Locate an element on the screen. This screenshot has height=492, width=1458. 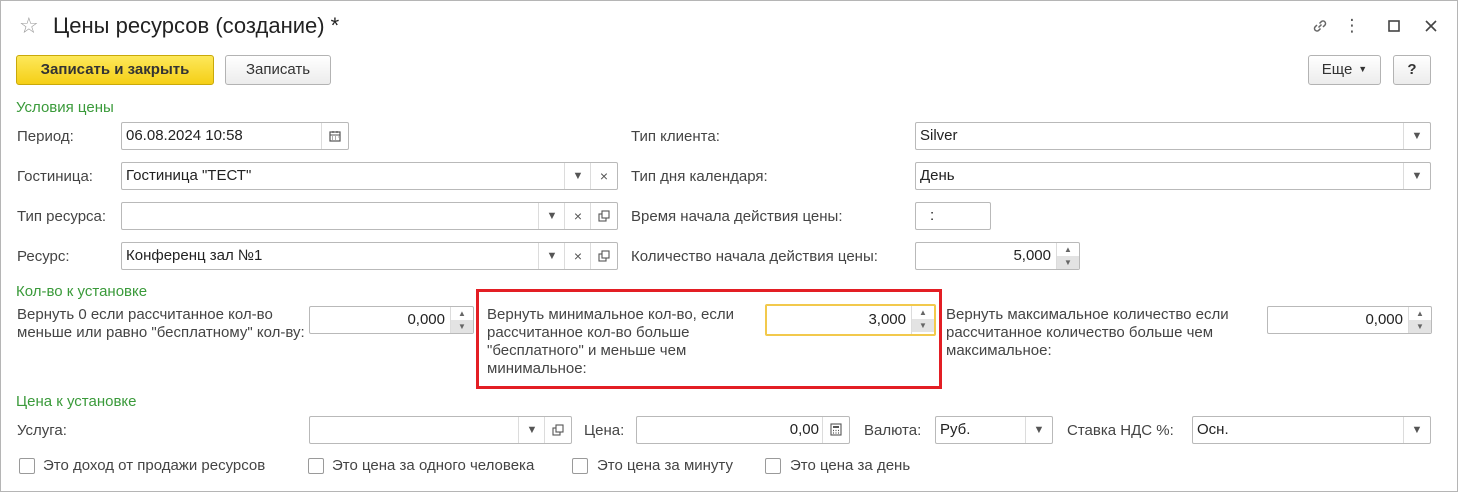
resource-label: Ресурс: is located at coordinates (43, 256).